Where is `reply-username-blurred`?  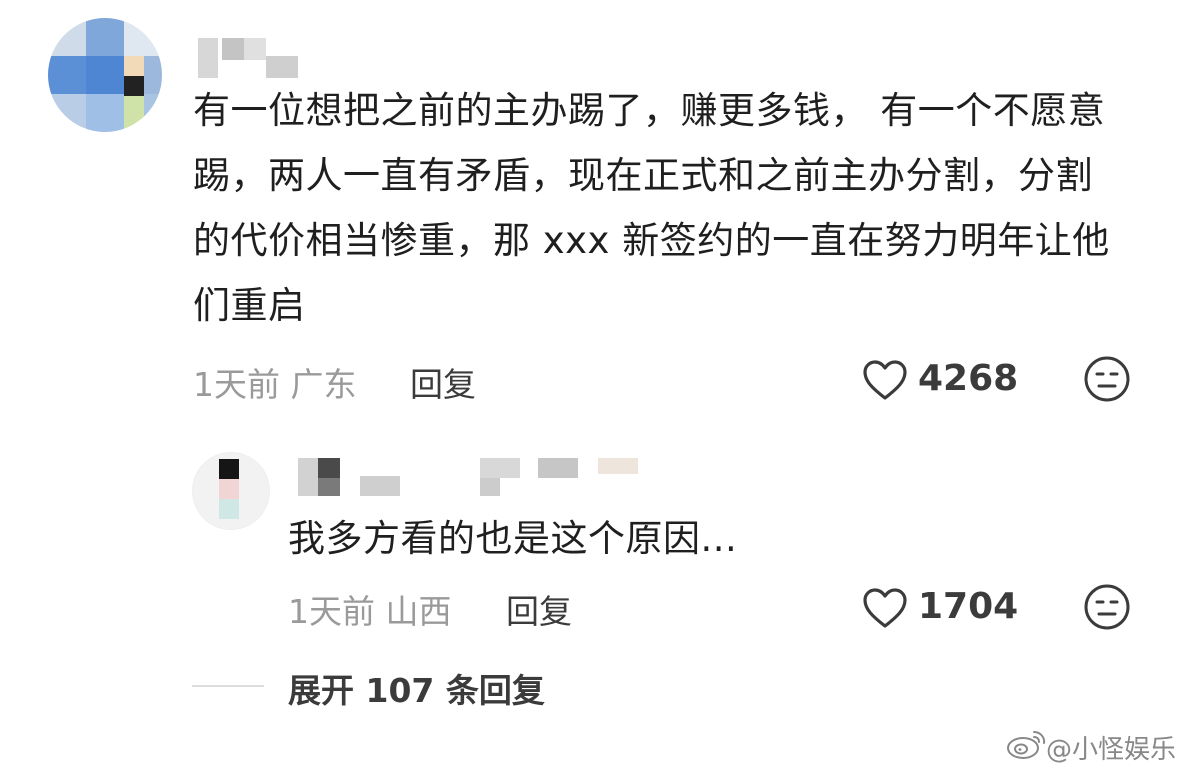 reply-username-blurred is located at coordinates (473, 478).